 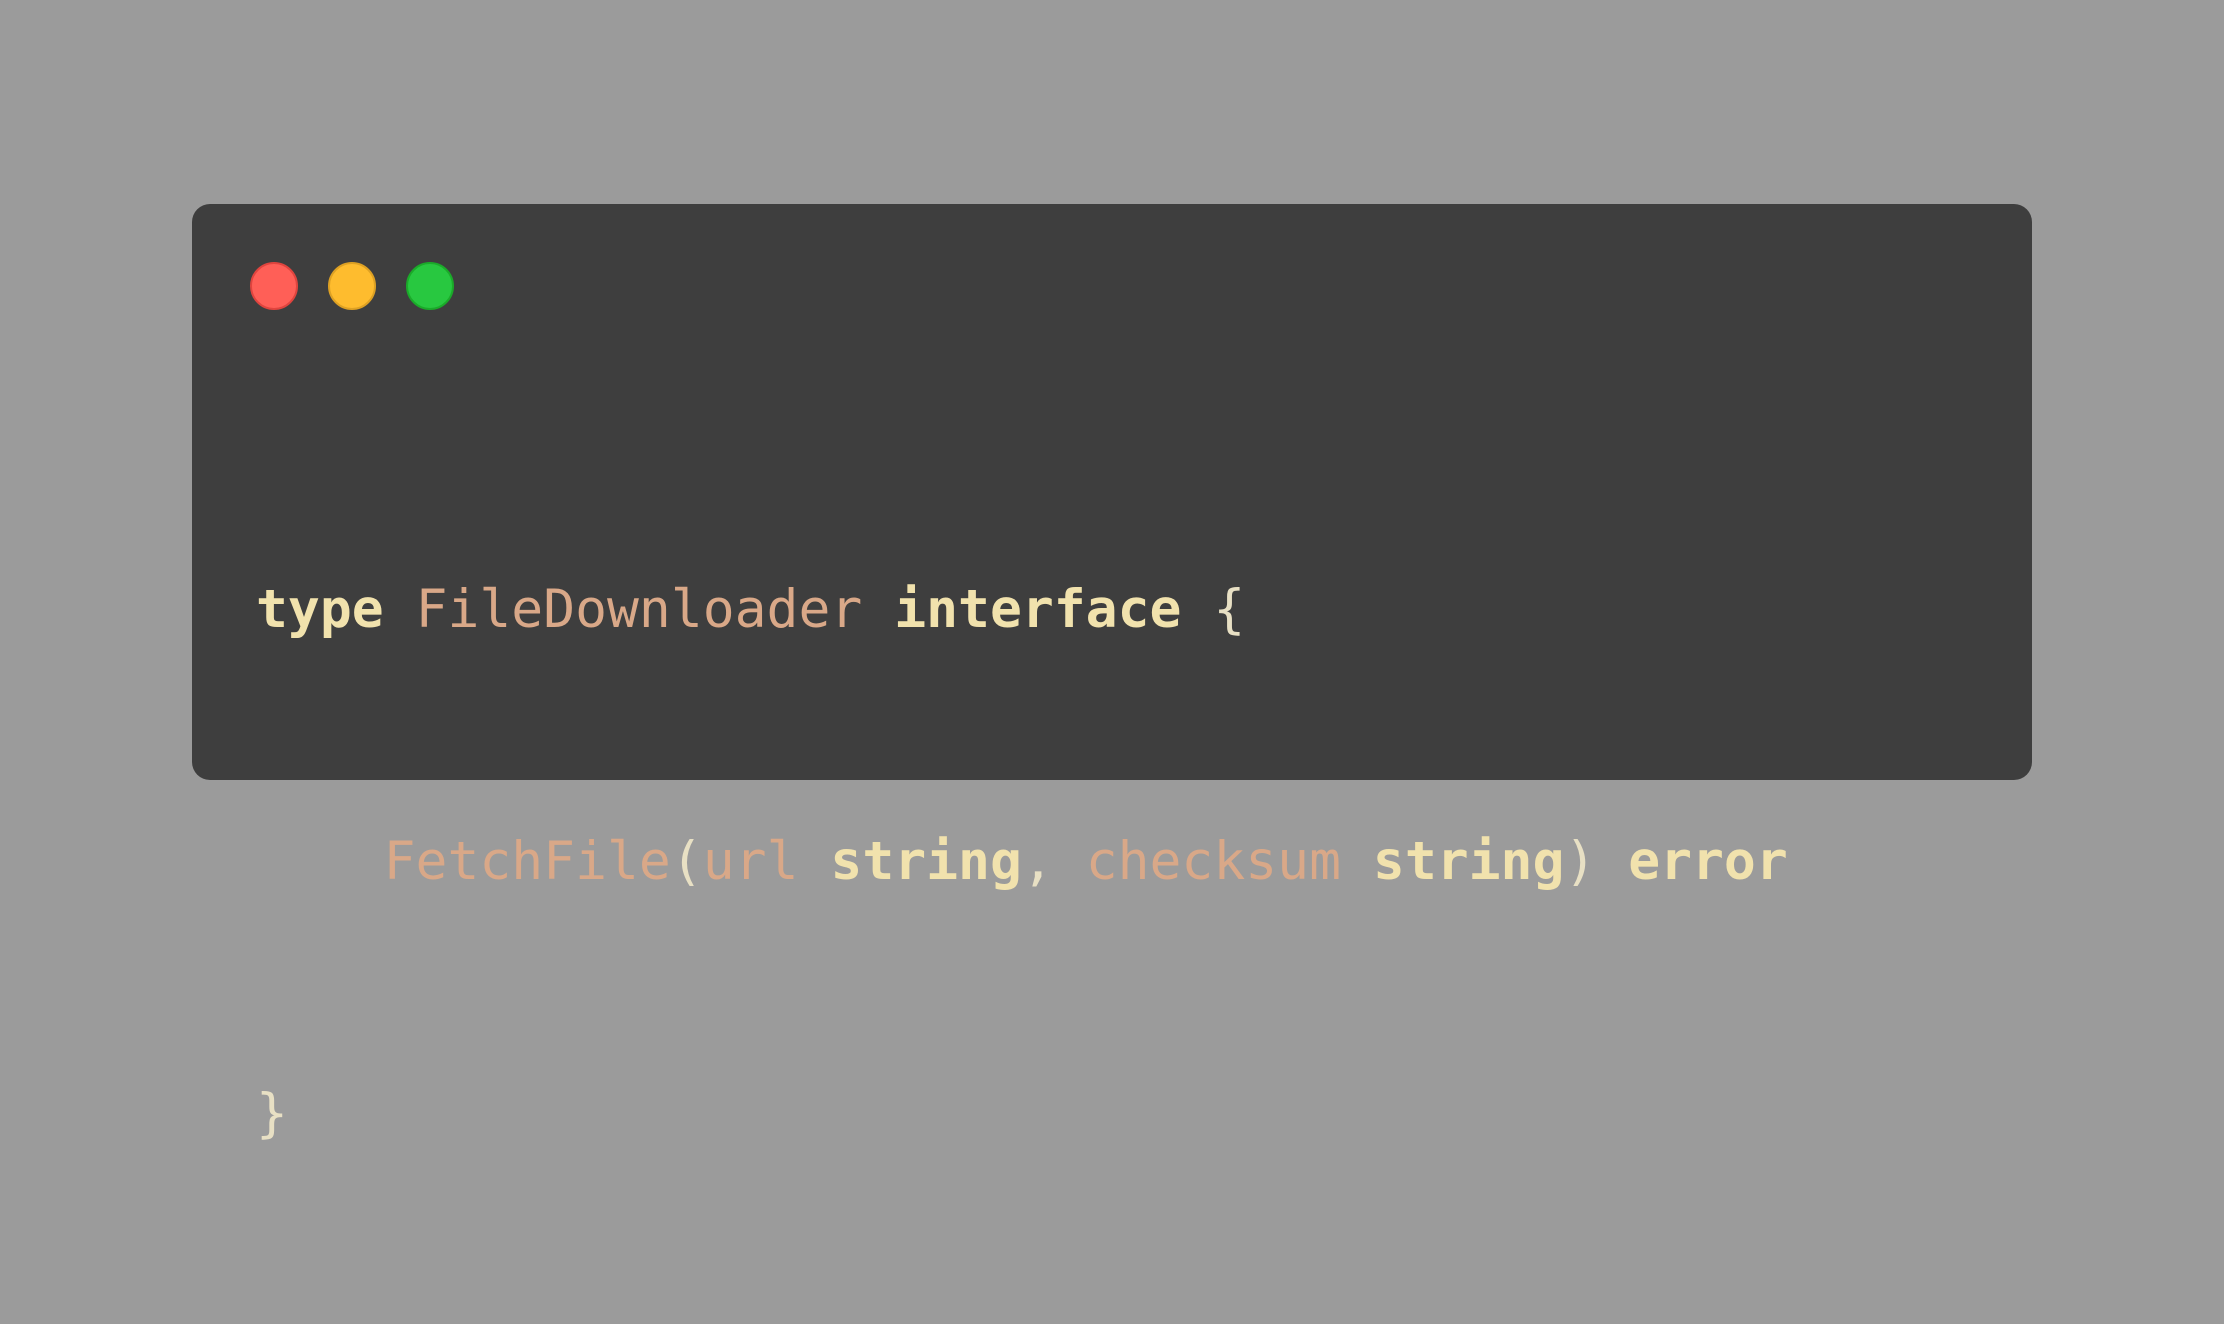 I want to click on code-line-3: }, so click(x=1022, y=1114).